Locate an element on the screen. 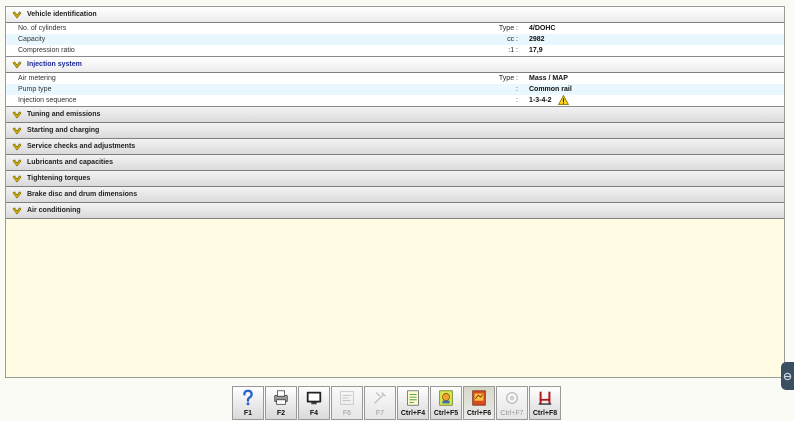 The height and width of the screenshot is (421, 794). row-key: :1 : is located at coordinates (513, 50).